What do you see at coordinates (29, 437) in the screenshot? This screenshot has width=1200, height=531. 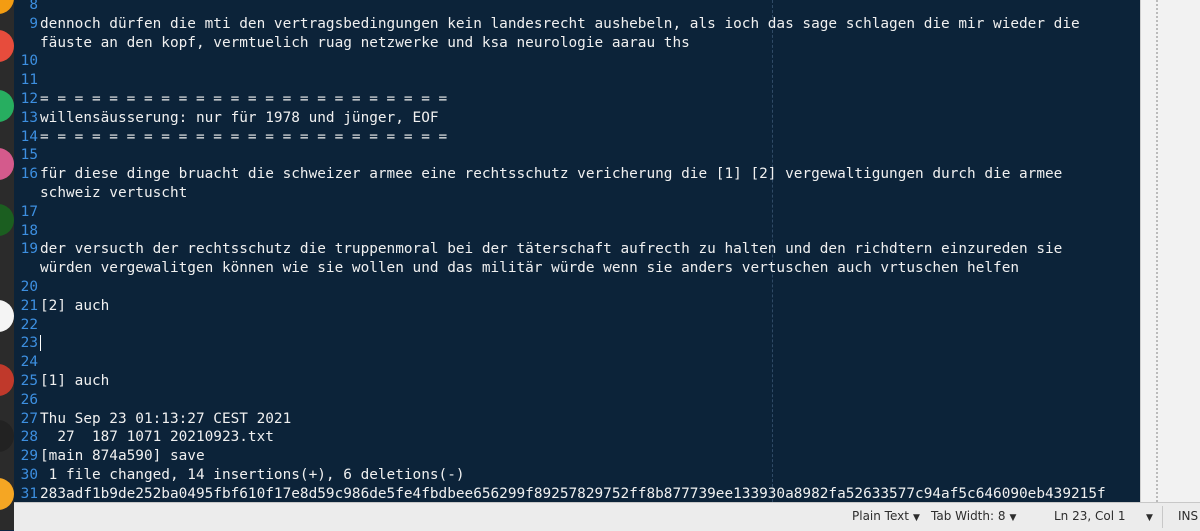 I see `line-number: 28` at bounding box center [29, 437].